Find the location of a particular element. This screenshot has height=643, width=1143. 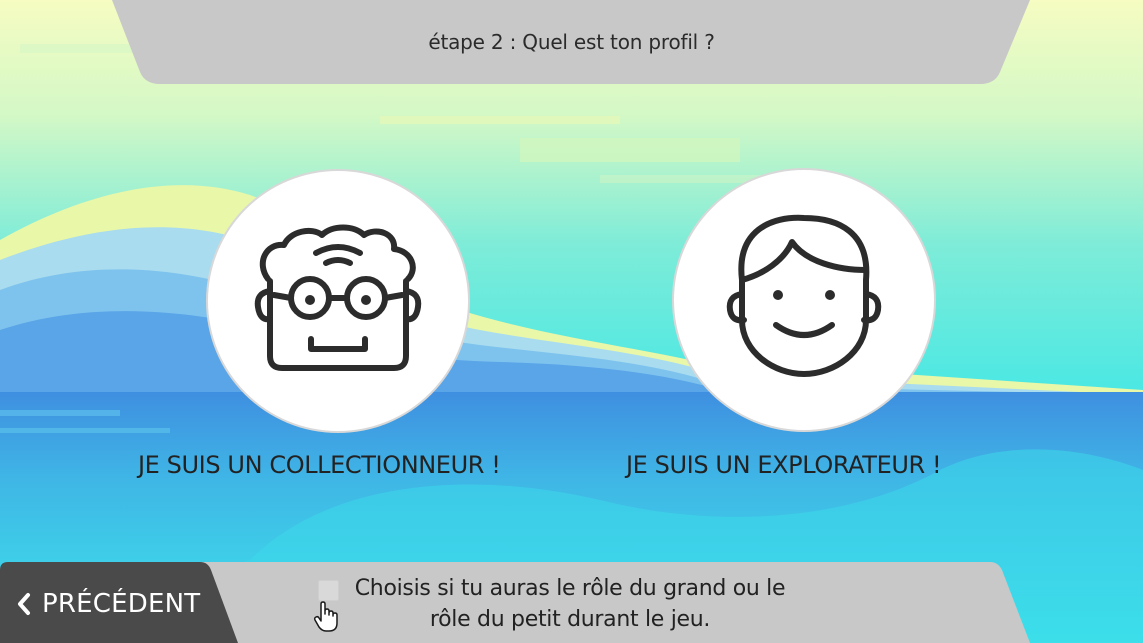

previous-button-label: PRÉCÉDENT is located at coordinates (121, 604).